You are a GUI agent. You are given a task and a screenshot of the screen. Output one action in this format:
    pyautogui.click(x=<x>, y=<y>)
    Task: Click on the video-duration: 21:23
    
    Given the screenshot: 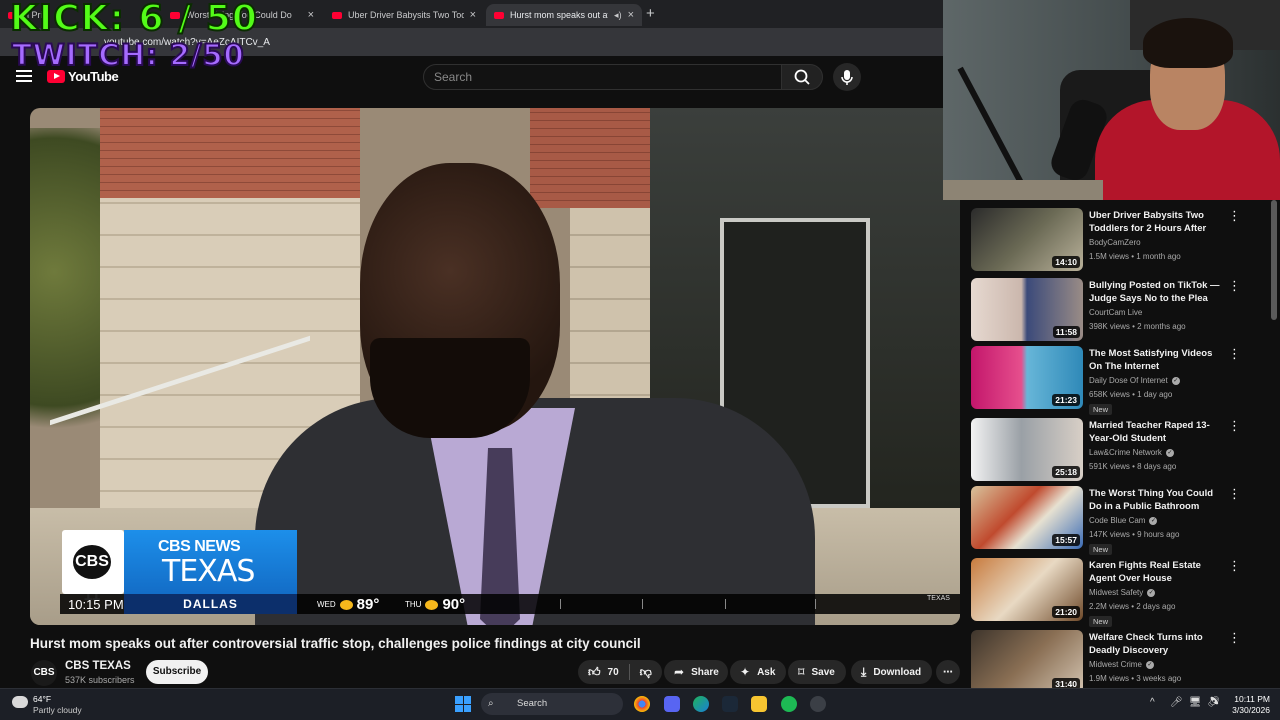 What is the action you would take?
    pyautogui.click(x=1066, y=400)
    